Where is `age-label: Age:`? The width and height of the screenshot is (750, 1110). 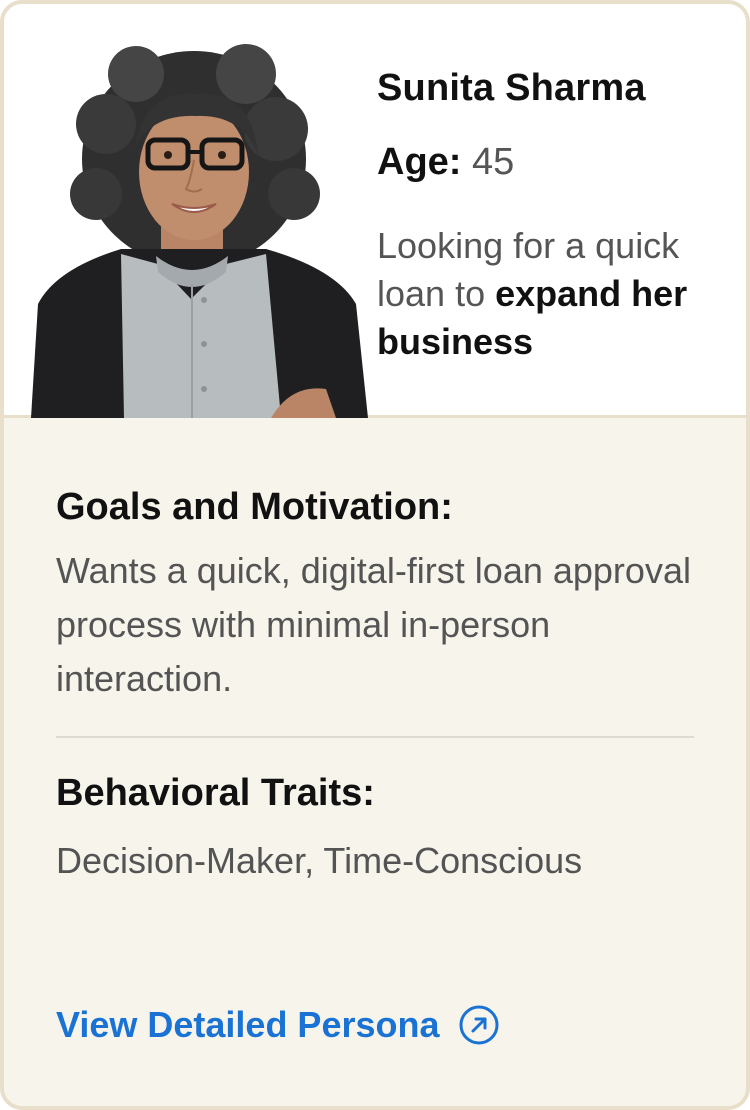 age-label: Age: is located at coordinates (419, 162).